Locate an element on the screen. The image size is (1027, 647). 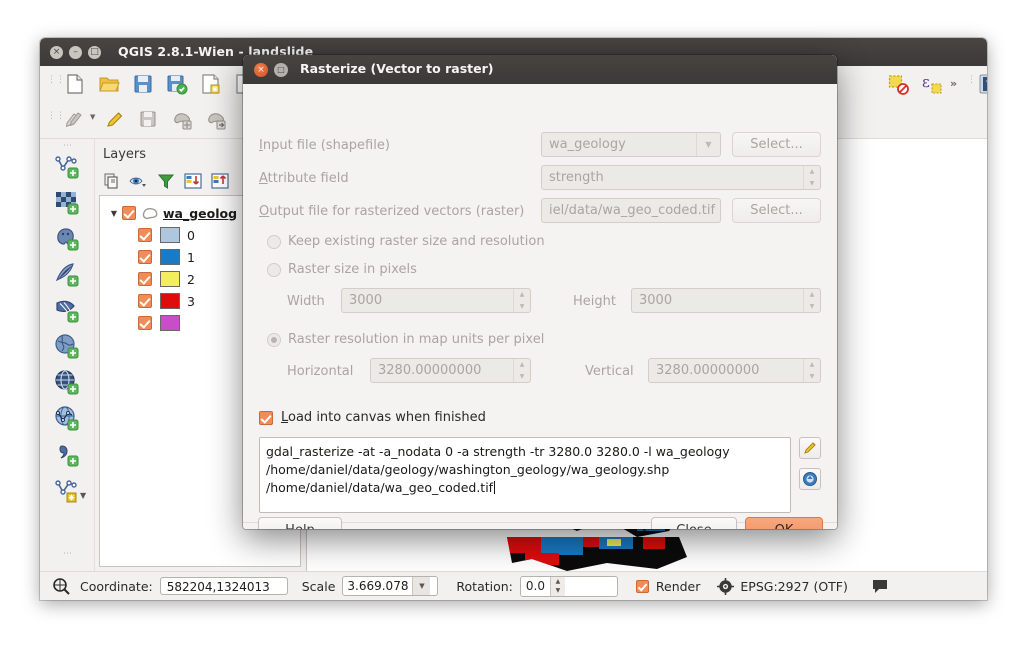
toggle-editing-icon is located at coordinates (115, 120).